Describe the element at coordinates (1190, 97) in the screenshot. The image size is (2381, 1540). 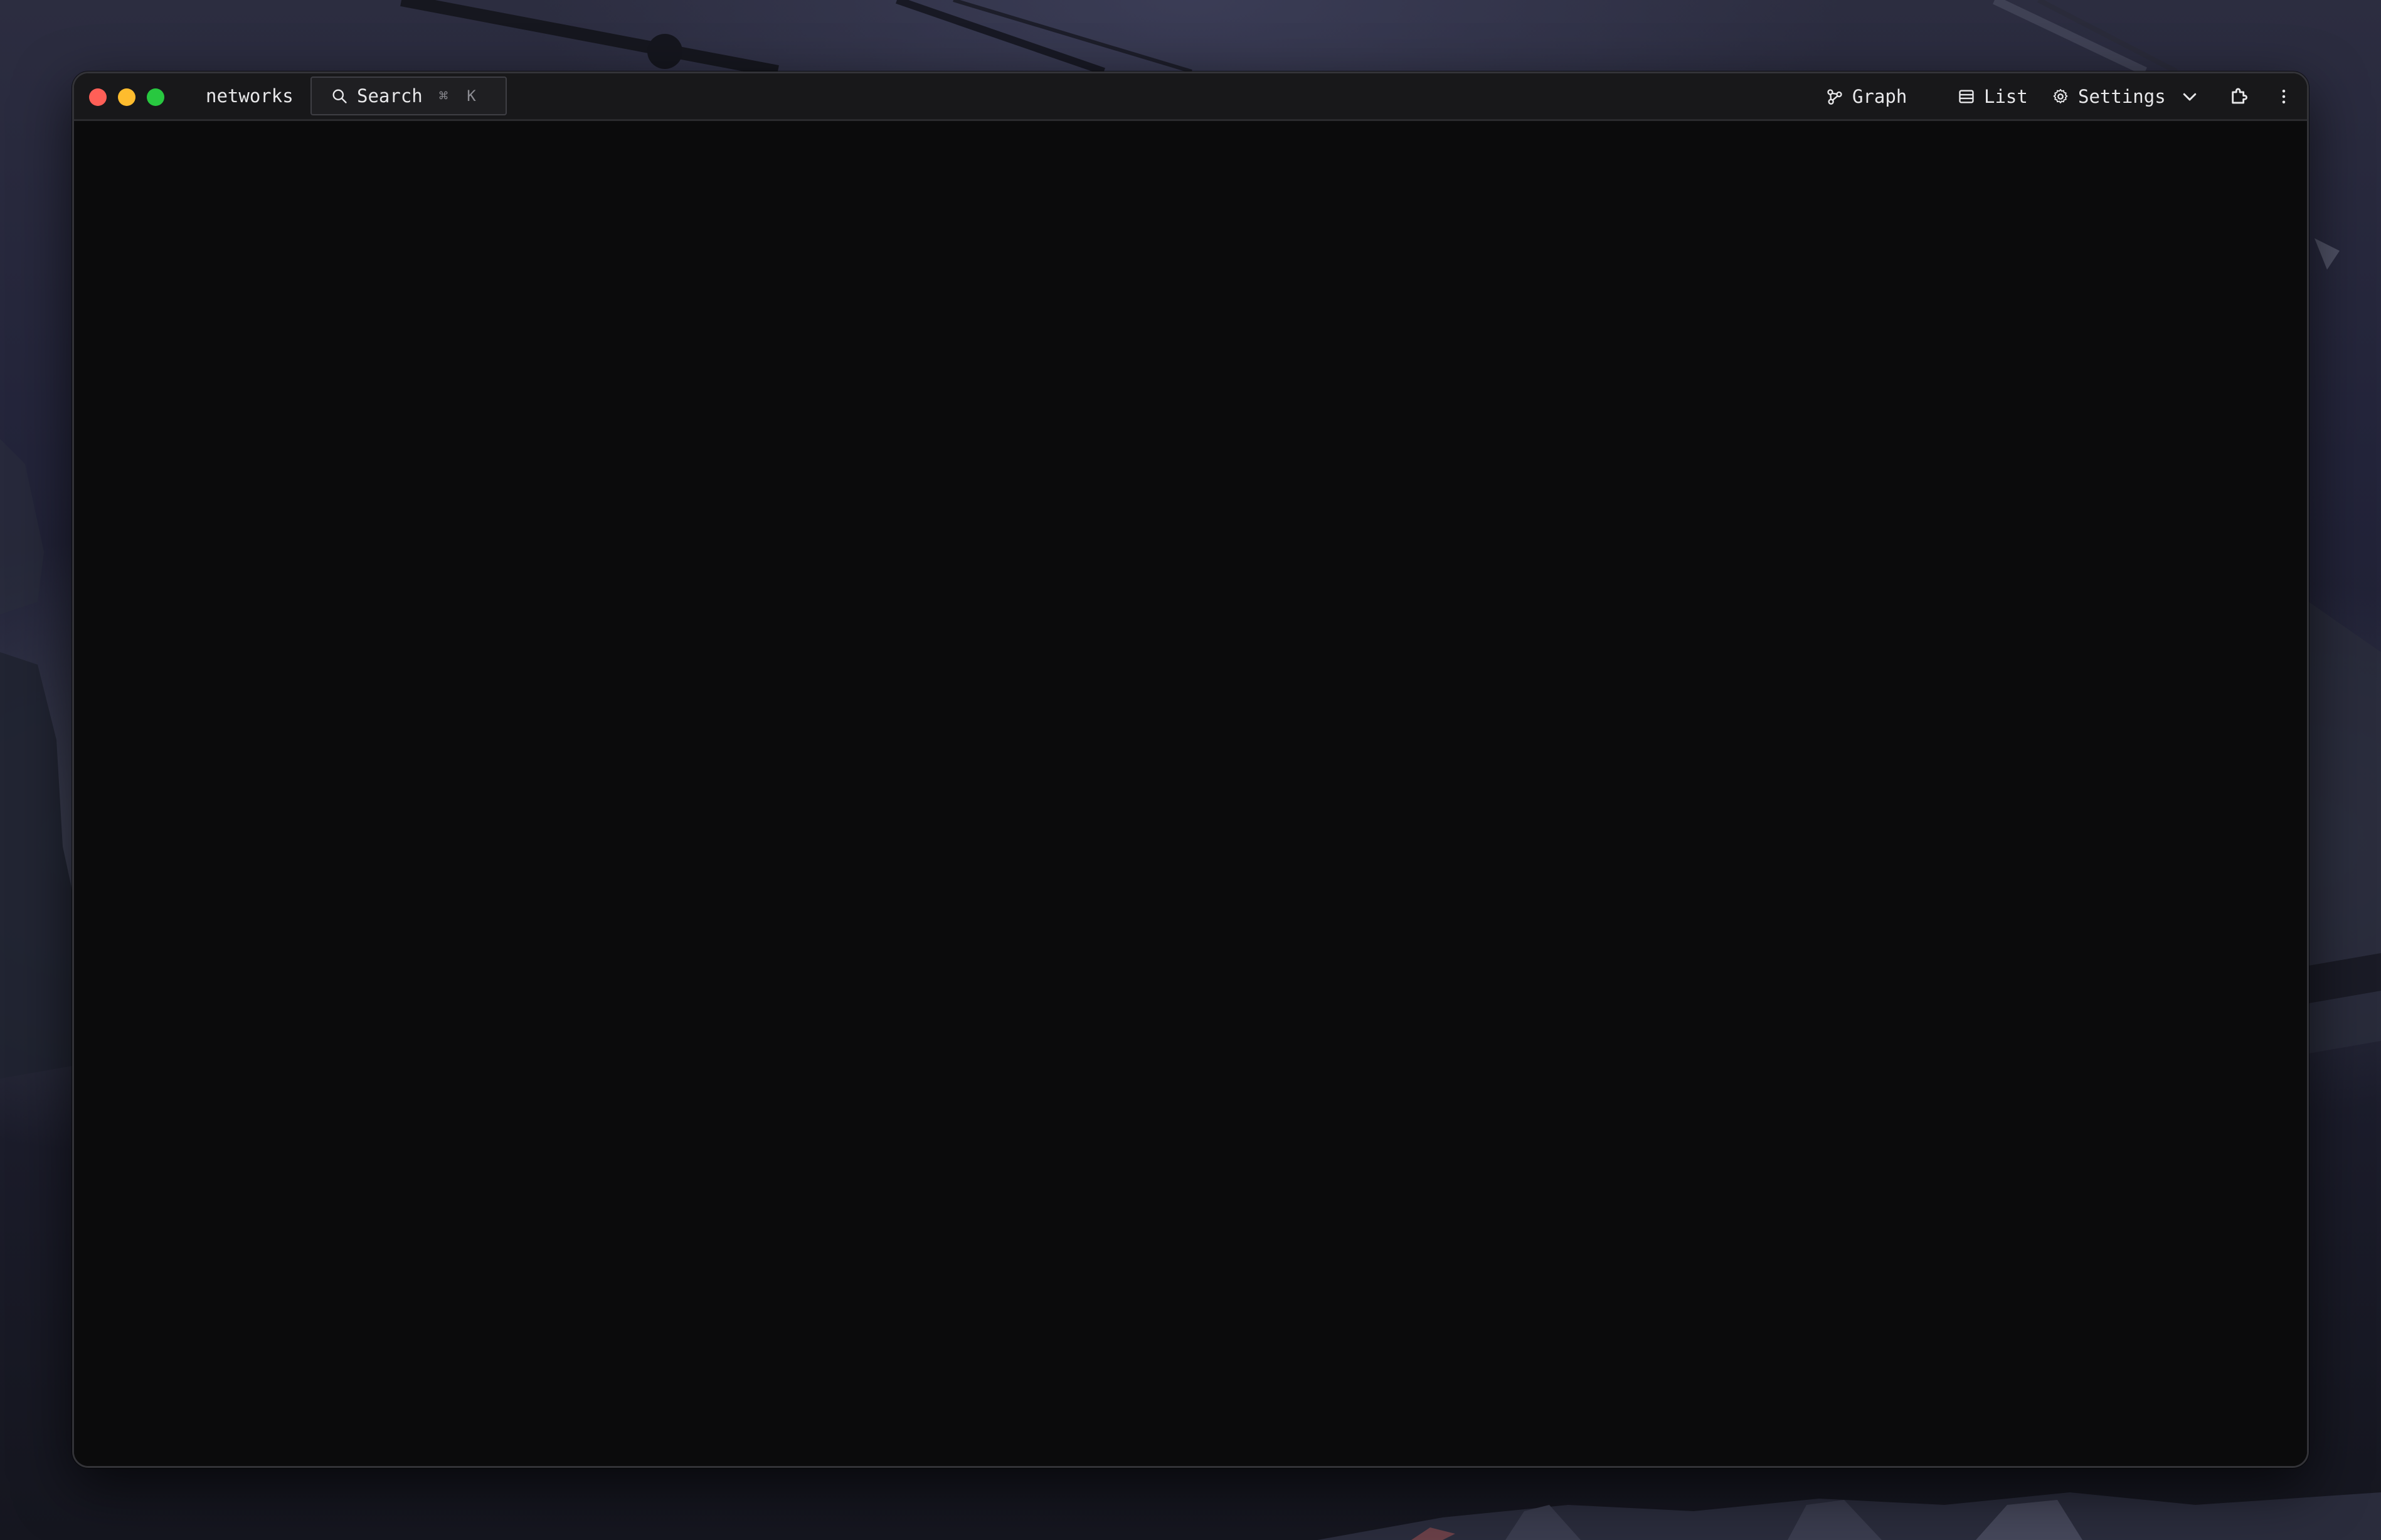
I see `title-bar: networks Search ⌘ K Graph List Settings` at that location.